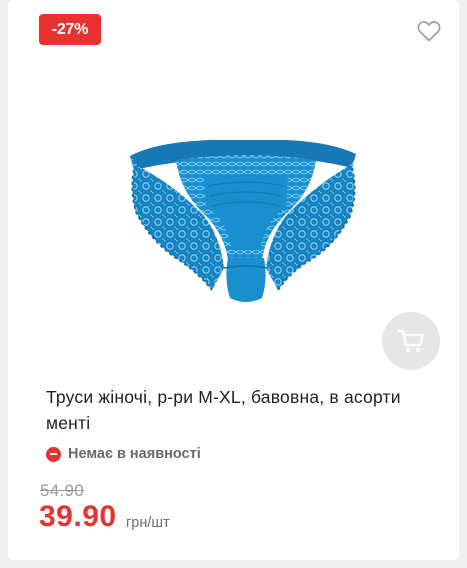  I want to click on favorite-button, so click(429, 31).